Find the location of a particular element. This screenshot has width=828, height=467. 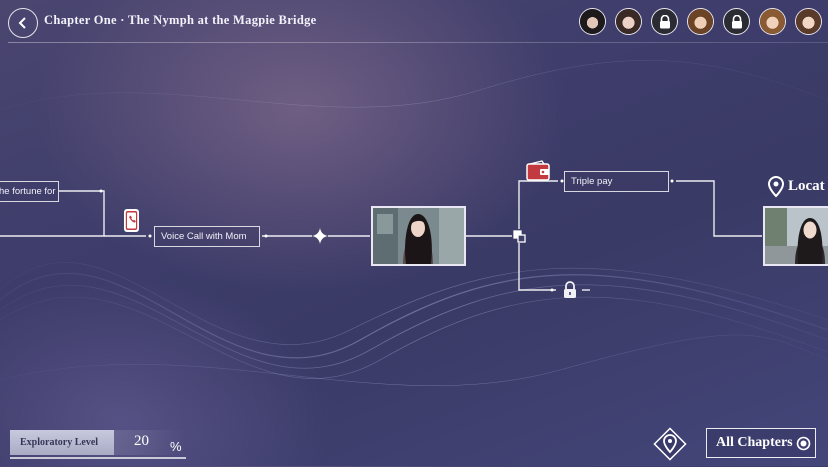

target-circle-icon is located at coordinates (803, 443).